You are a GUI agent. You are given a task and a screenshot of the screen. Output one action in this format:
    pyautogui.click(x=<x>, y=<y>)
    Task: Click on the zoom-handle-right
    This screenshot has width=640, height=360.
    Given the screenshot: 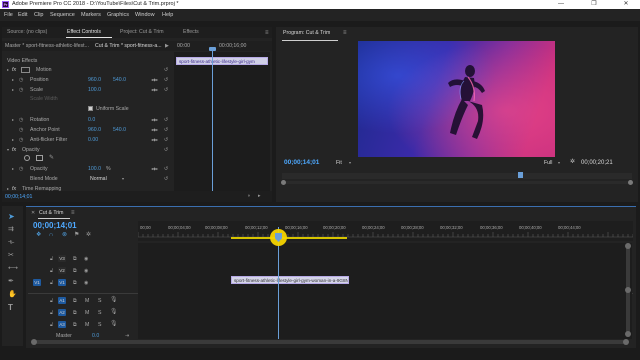 What is the action you would take?
    pyautogui.click(x=626, y=342)
    